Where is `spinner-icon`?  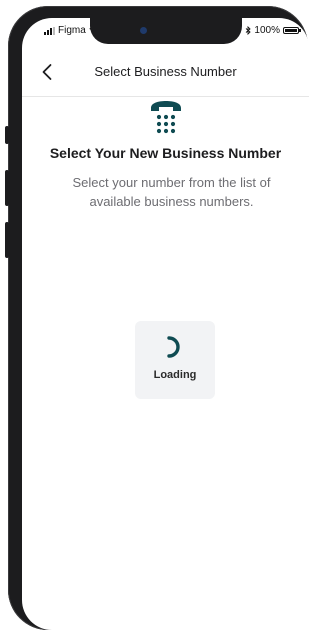 spinner-icon is located at coordinates (173, 347).